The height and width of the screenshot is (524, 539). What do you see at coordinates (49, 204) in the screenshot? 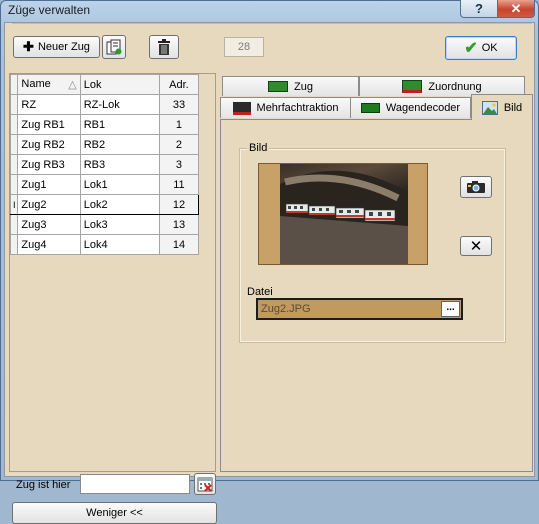
I see `cell-name: Zug2` at bounding box center [49, 204].